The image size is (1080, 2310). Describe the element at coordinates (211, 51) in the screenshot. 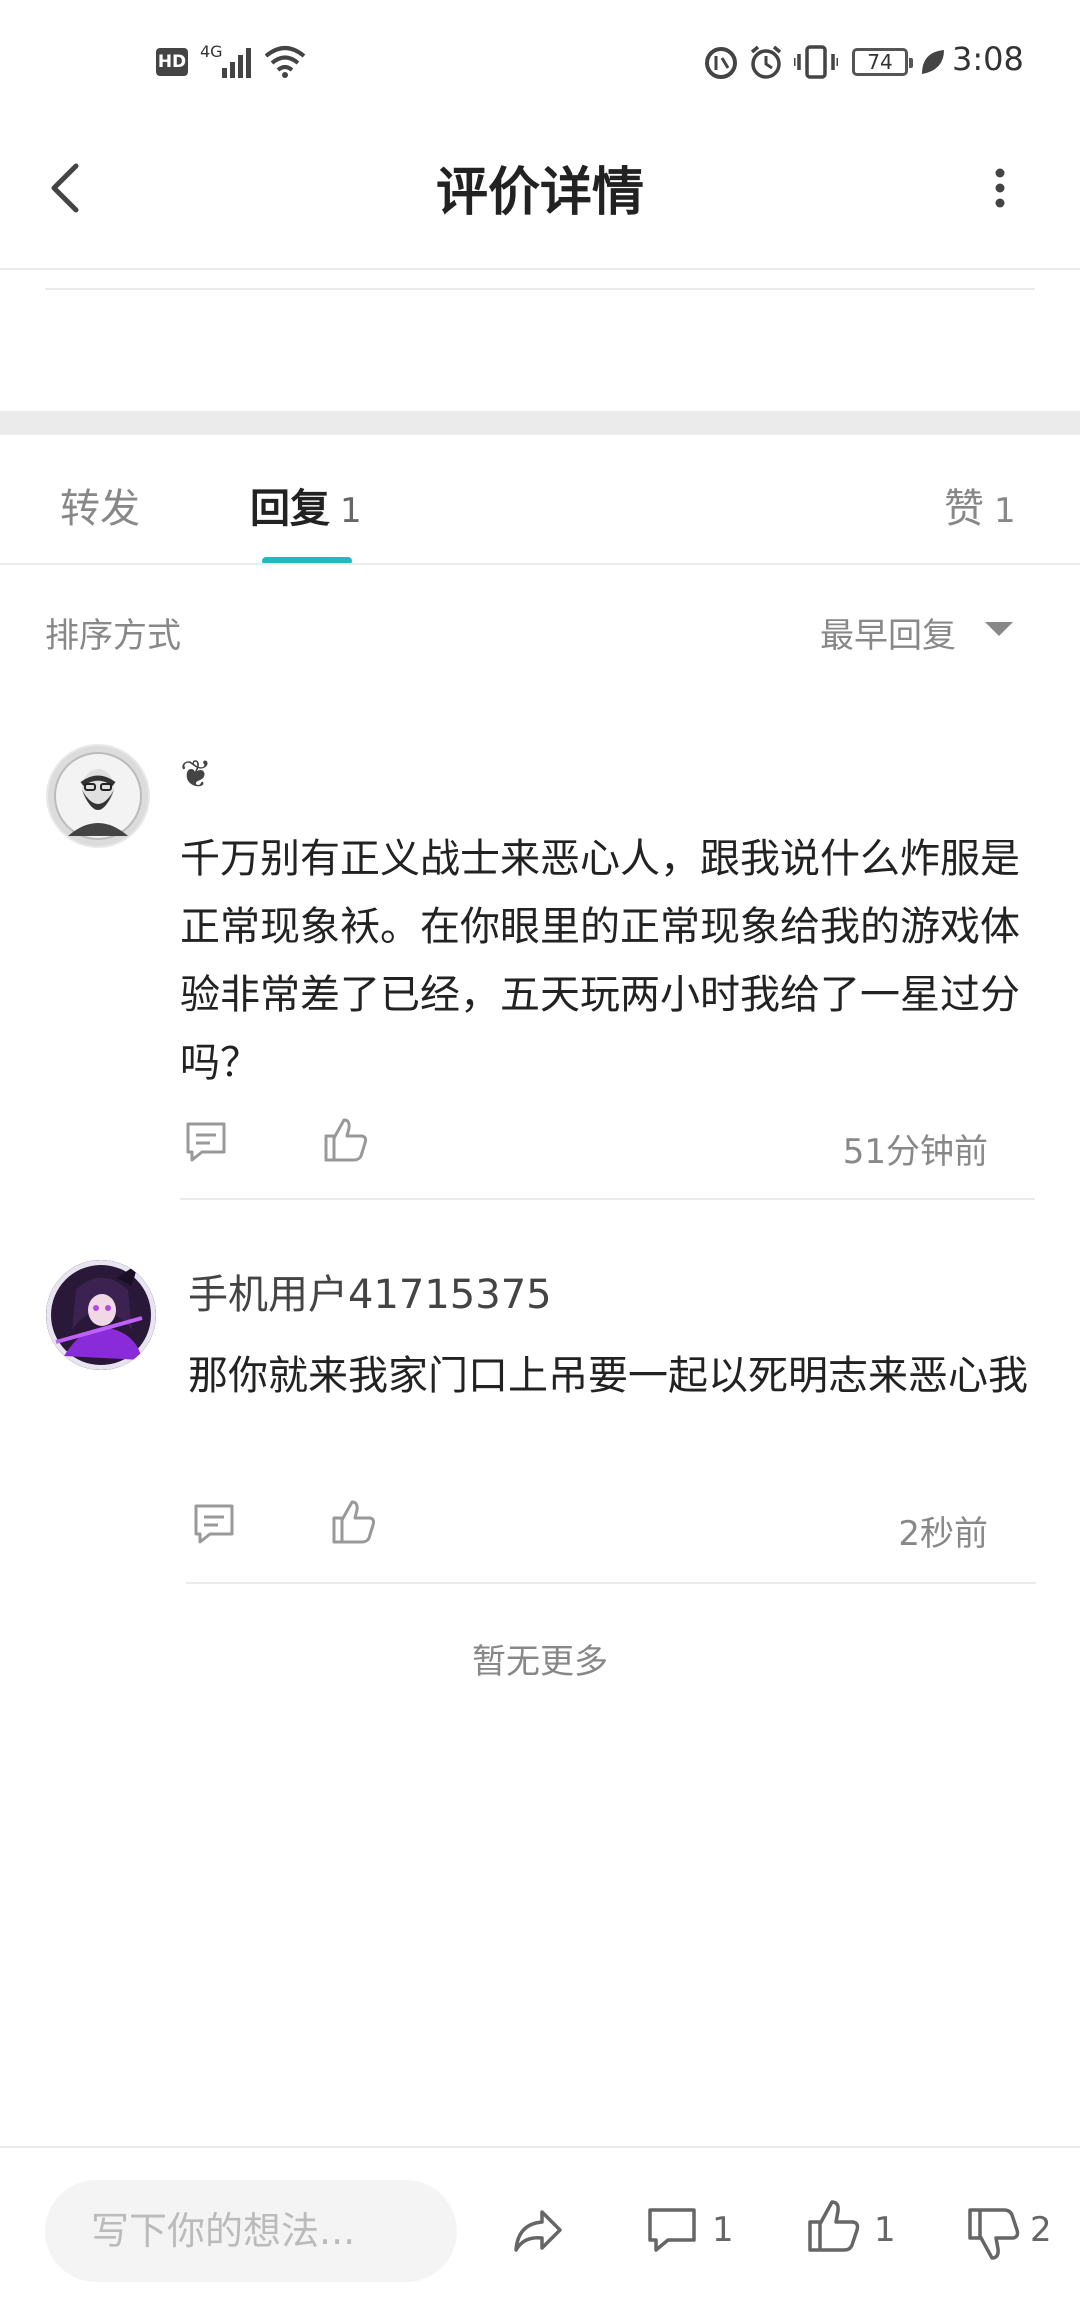

I see `network-type-label: 4G` at that location.